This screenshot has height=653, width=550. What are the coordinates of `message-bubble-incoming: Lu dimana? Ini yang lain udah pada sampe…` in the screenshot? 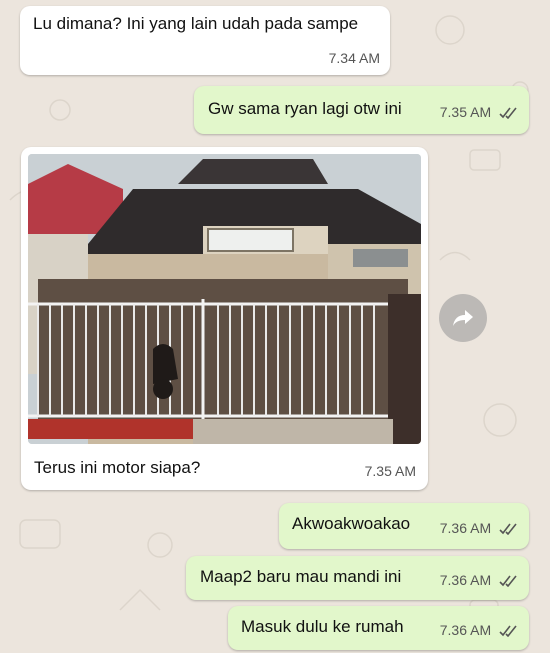 It's located at (205, 40).